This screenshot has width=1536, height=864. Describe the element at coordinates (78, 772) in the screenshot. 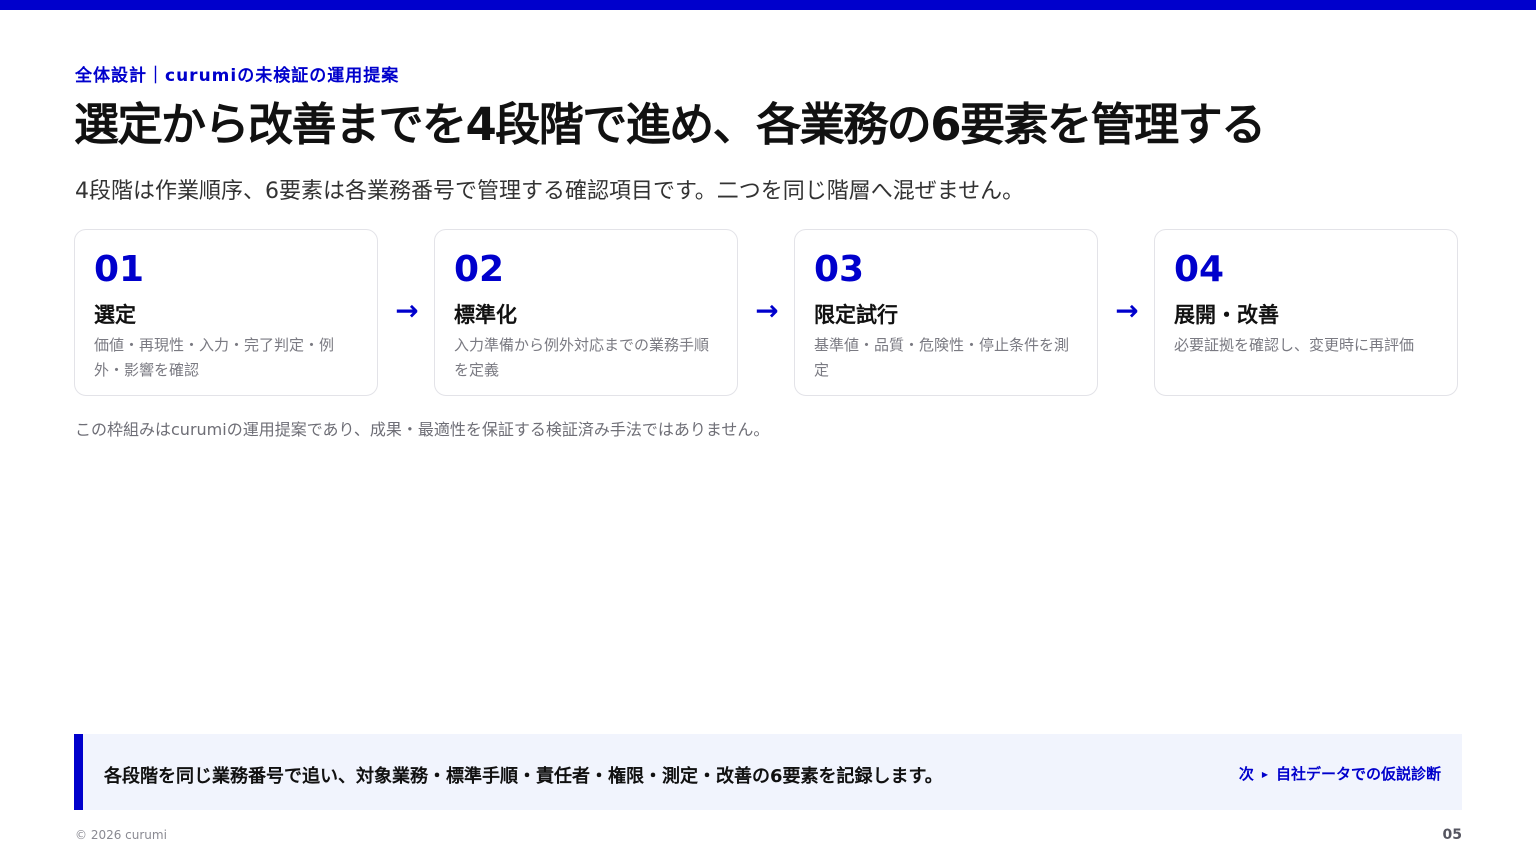

I see `summary-accent-bar` at that location.